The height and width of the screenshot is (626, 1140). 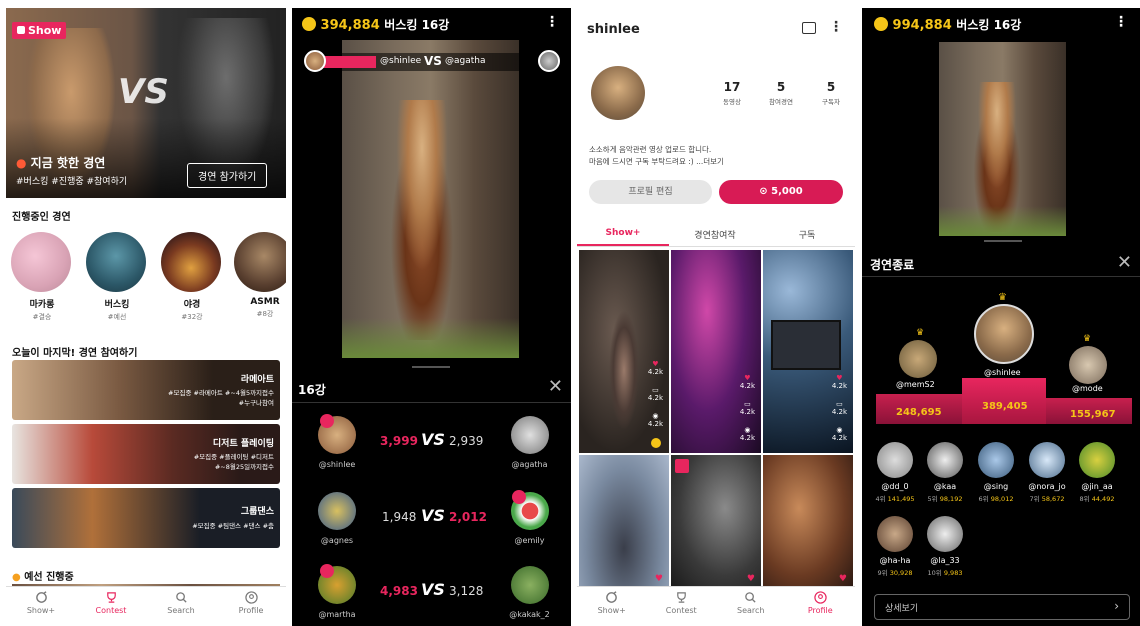 What do you see at coordinates (1004, 334) in the screenshot?
I see `podium-avatar-1st` at bounding box center [1004, 334].